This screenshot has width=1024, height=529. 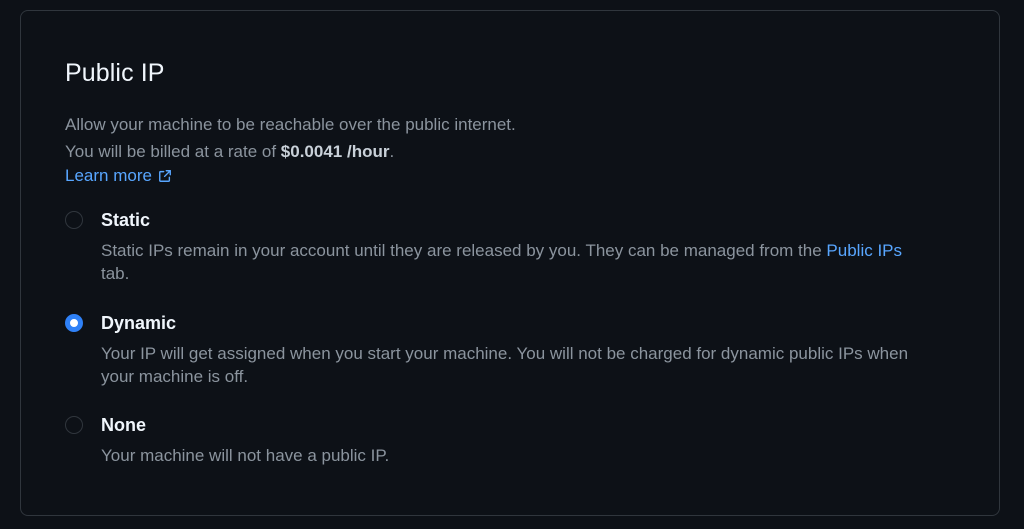 What do you see at coordinates (335, 151) in the screenshot?
I see `billing-price: $0.0041 /hour` at bounding box center [335, 151].